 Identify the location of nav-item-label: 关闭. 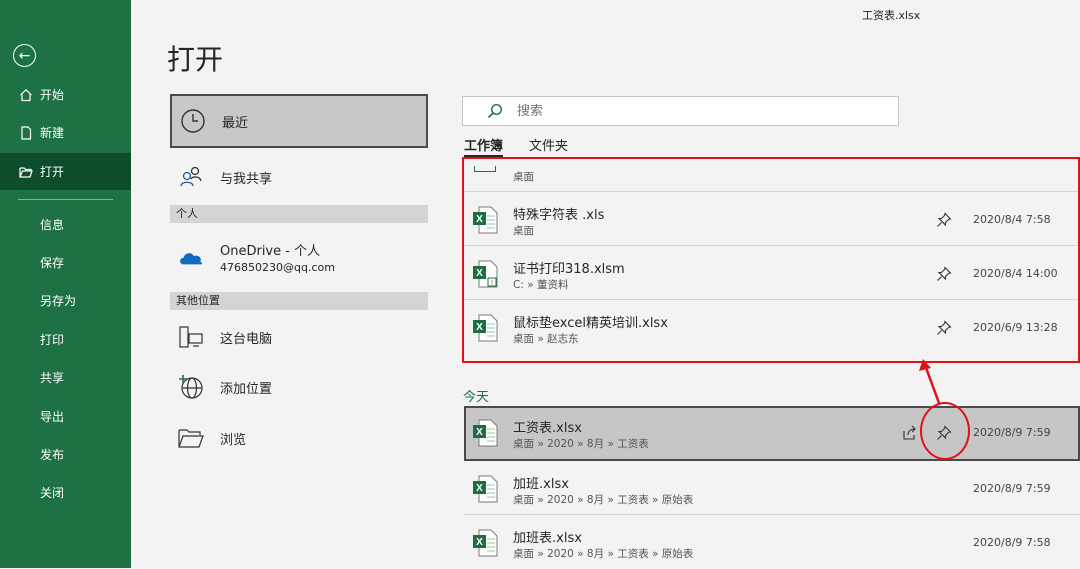
(52, 493).